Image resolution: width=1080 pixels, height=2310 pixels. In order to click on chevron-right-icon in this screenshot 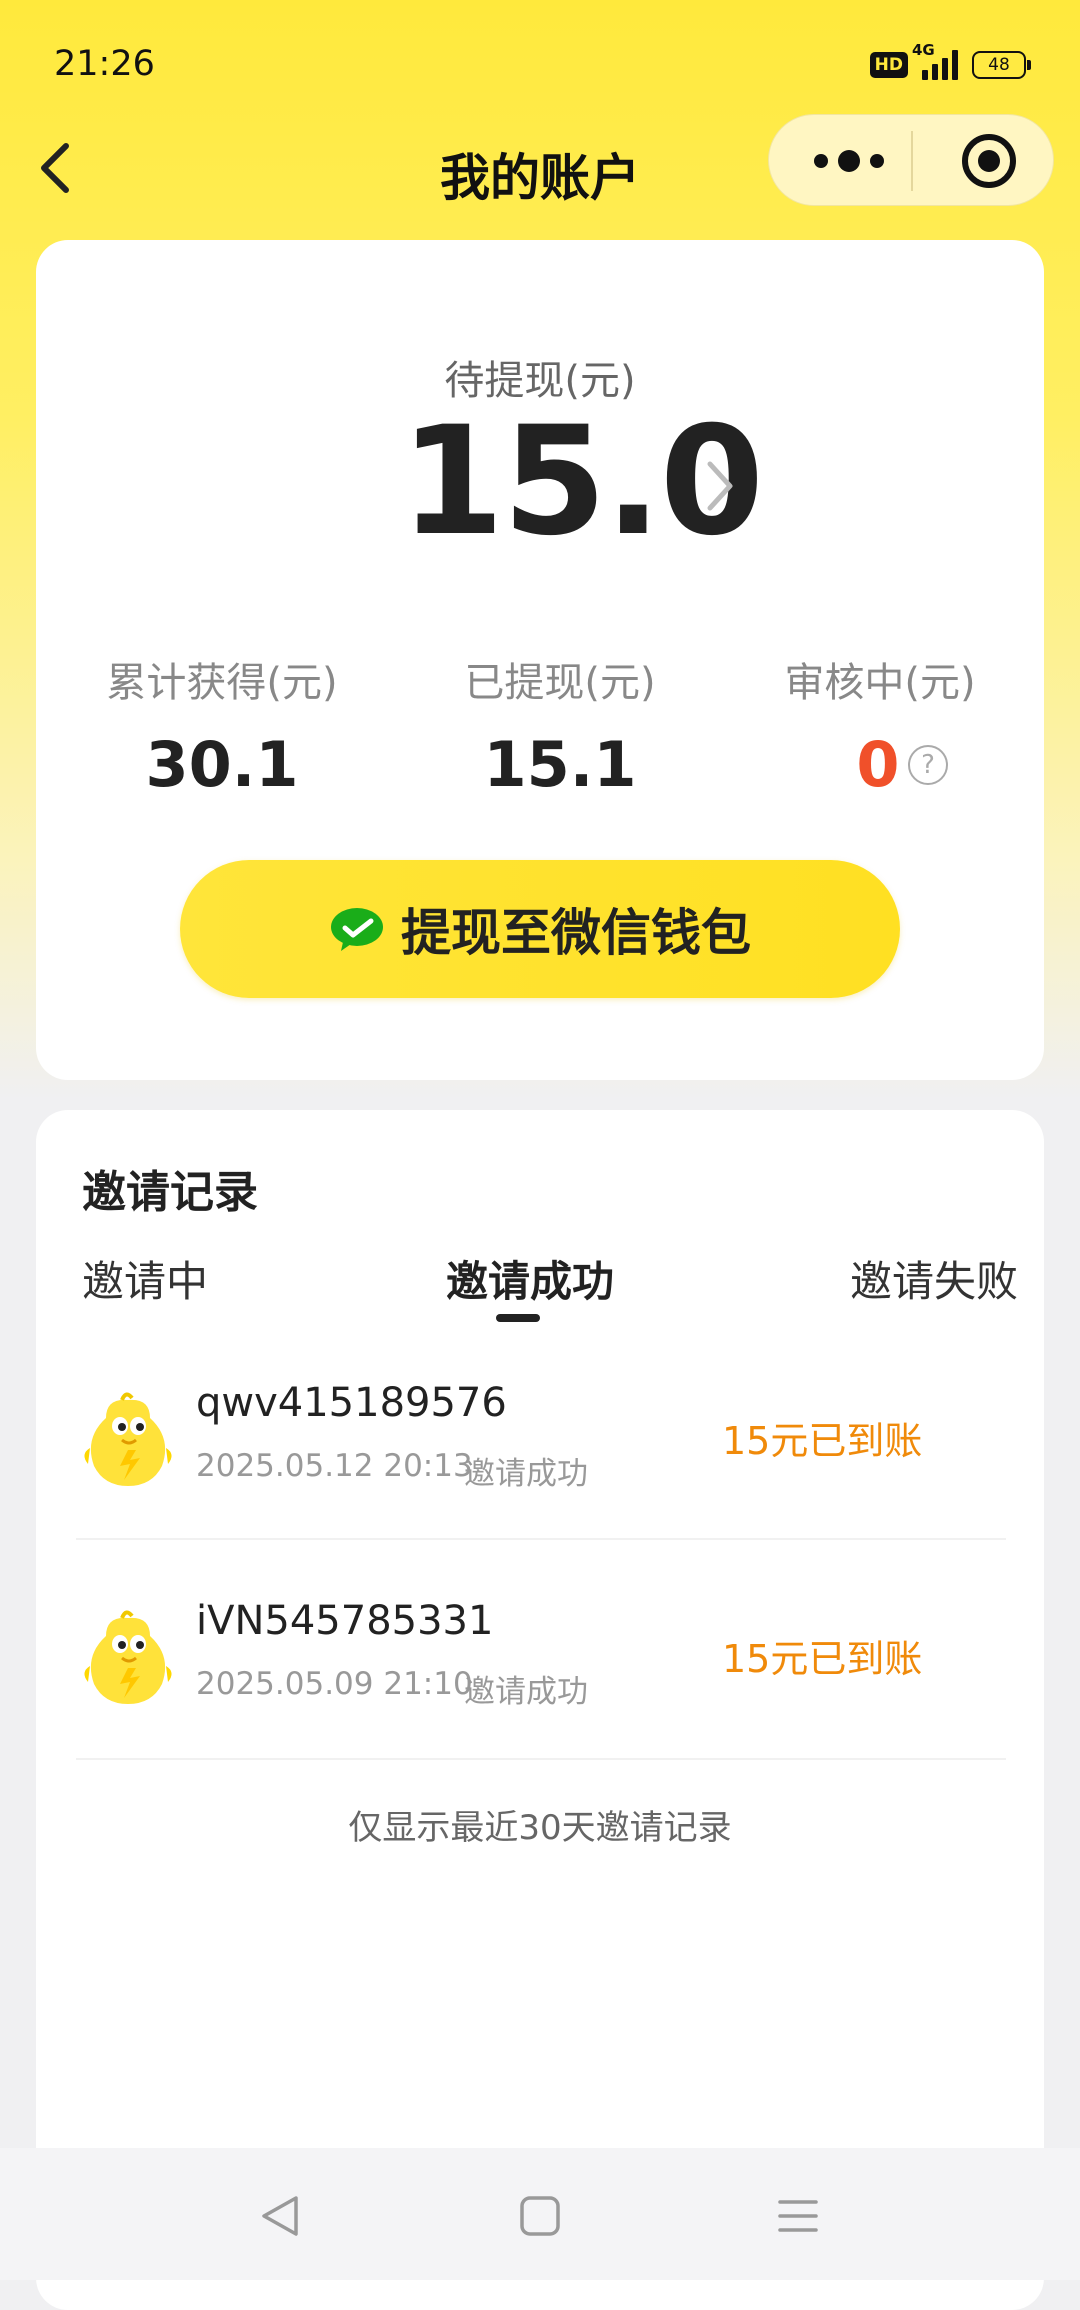, I will do `click(720, 486)`.